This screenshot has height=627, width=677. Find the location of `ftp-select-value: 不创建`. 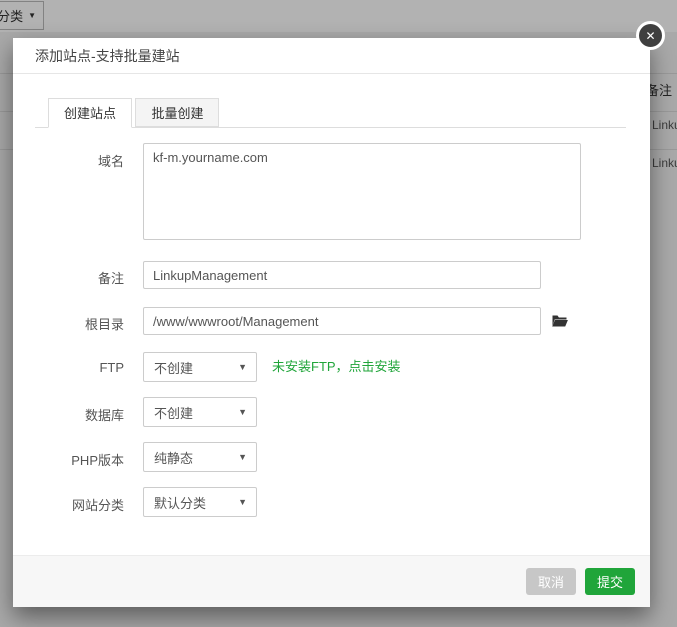

ftp-select-value: 不创建 is located at coordinates (174, 368).